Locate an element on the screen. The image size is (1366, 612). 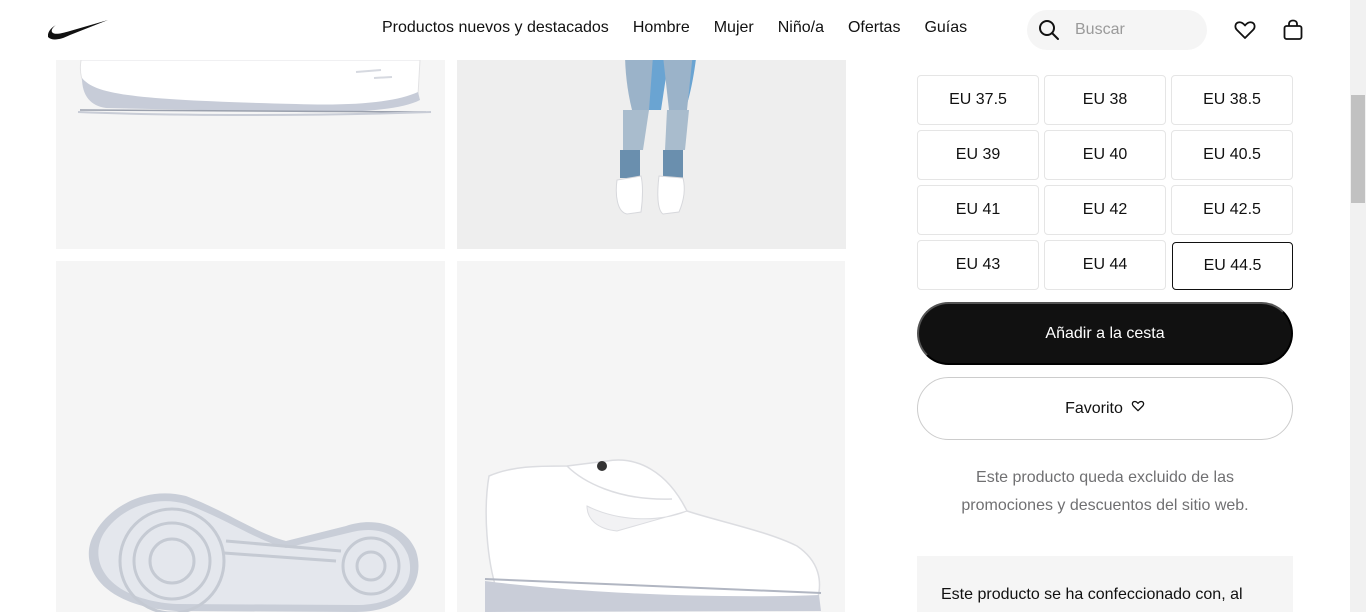
heart-icon is located at coordinates (1245, 30).